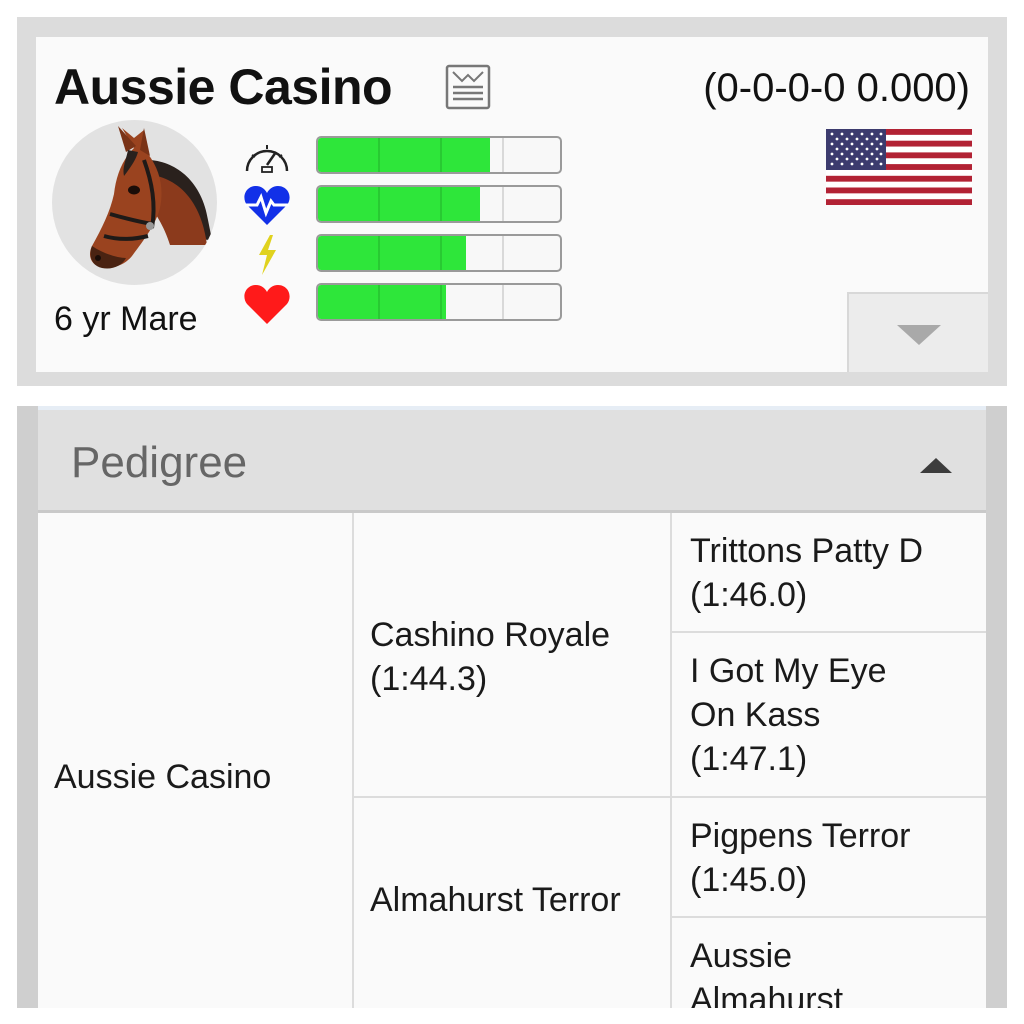  I want to click on chevron-down-icon, so click(918, 335).